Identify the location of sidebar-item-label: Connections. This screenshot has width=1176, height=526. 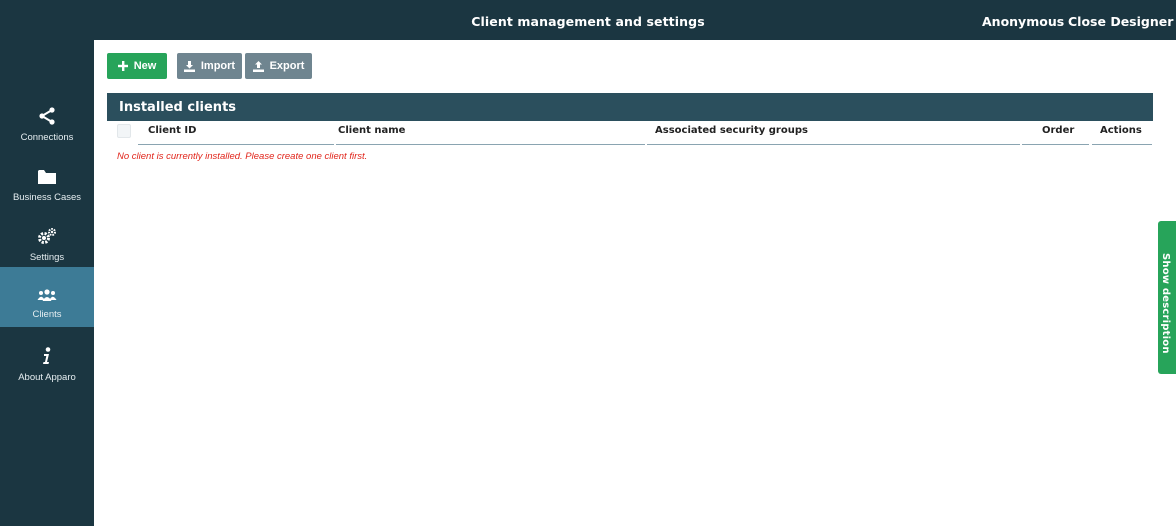
(47, 137).